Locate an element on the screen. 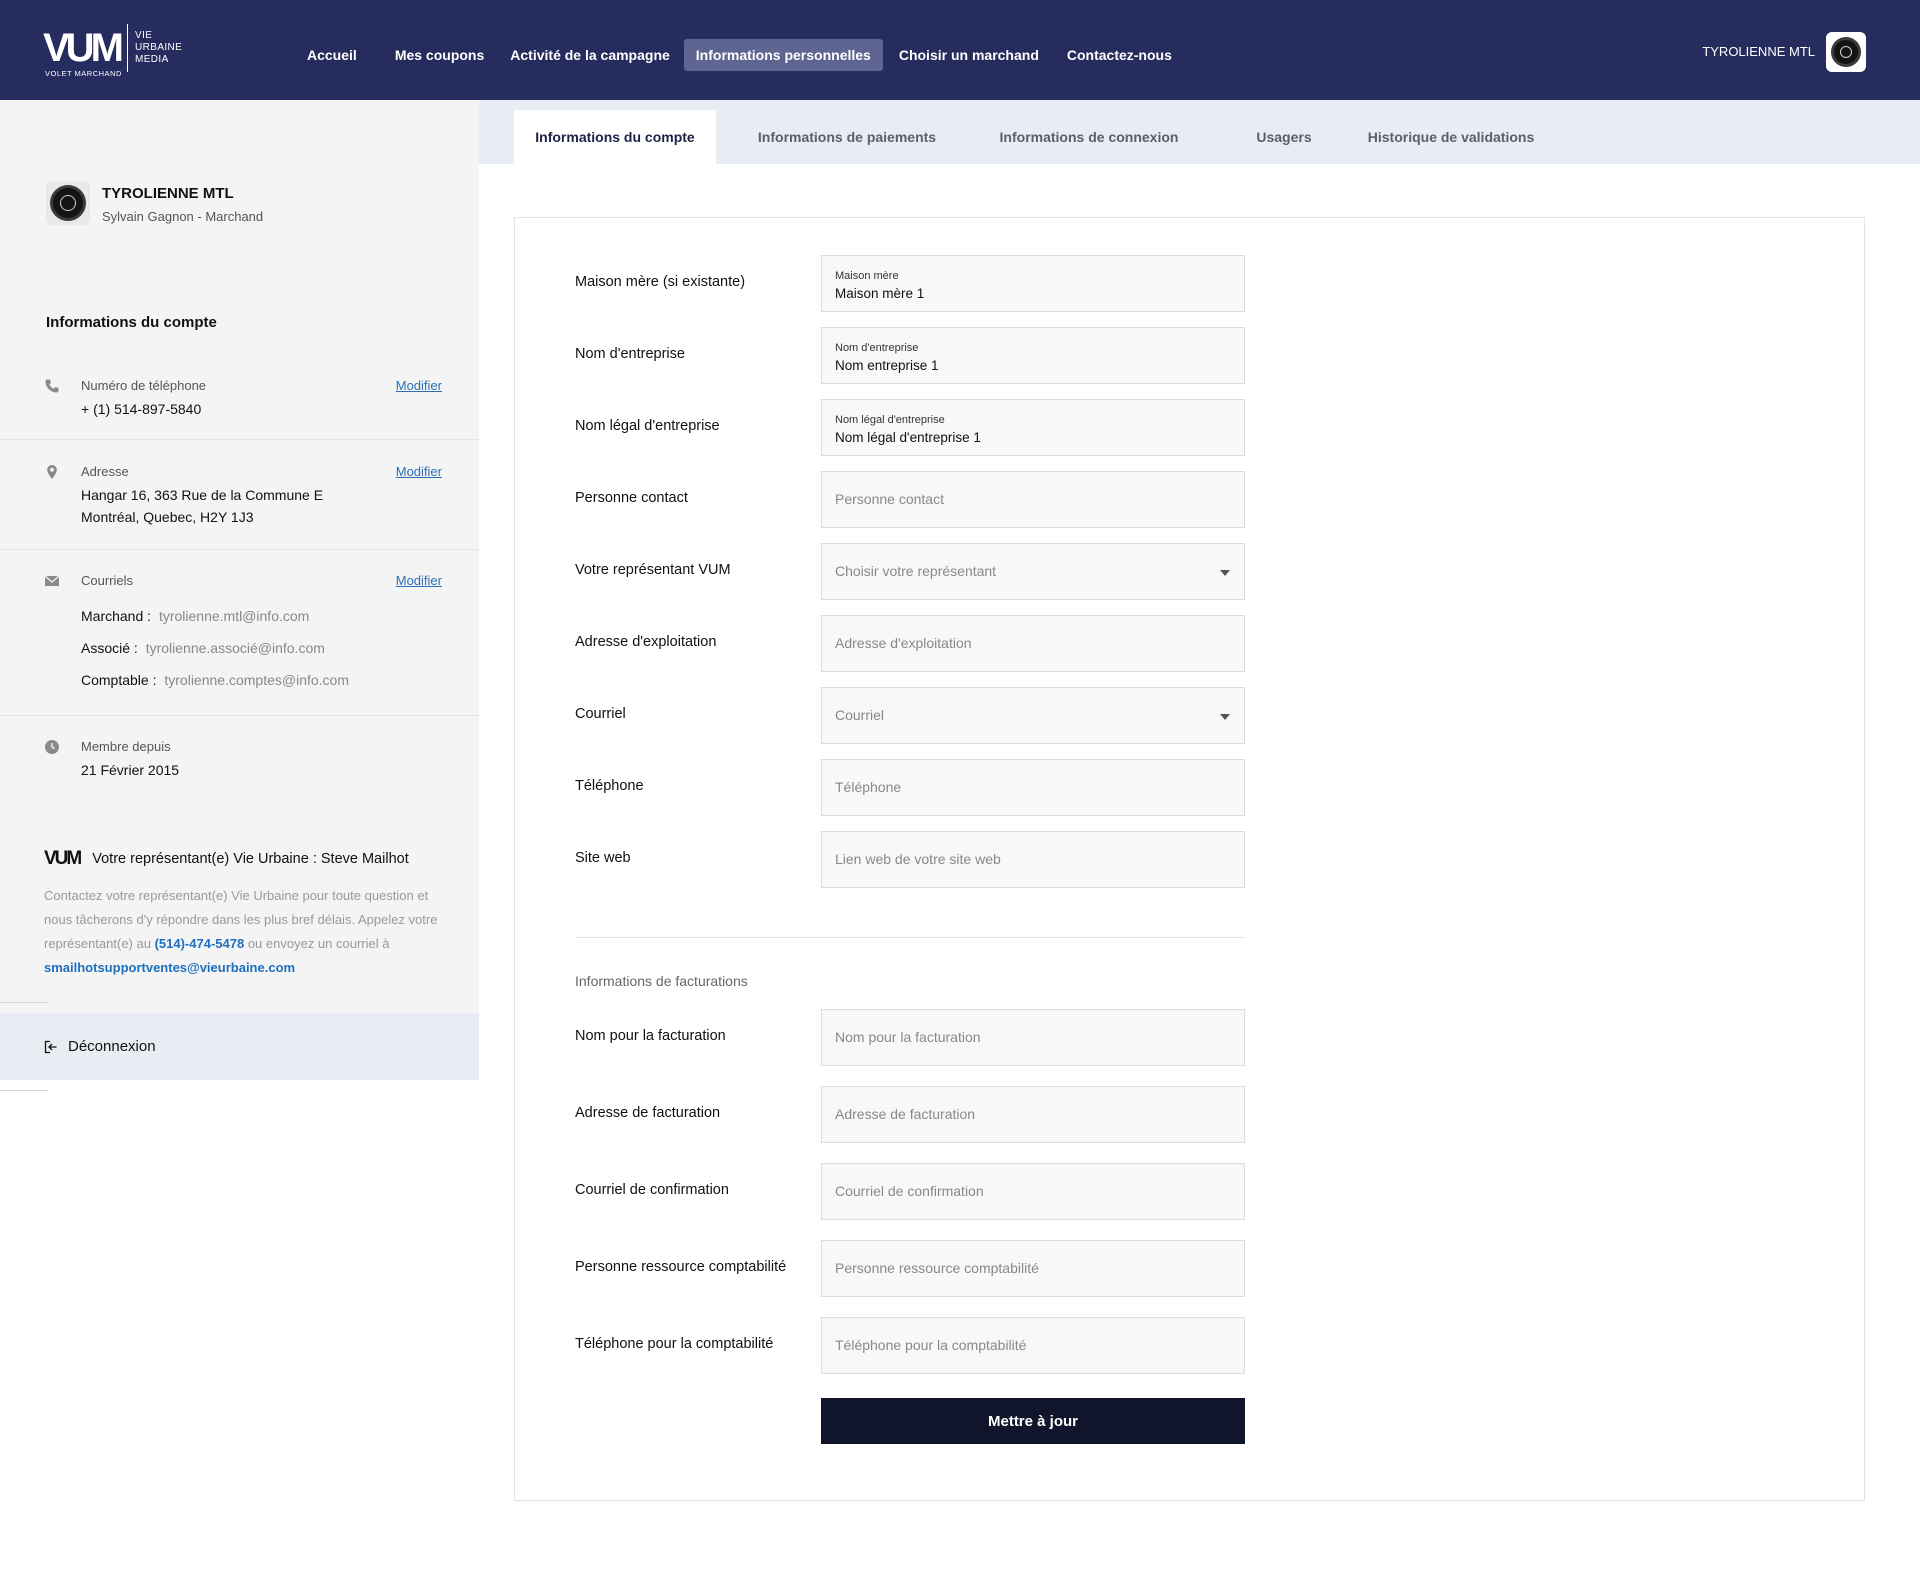  field-placeholder: Choisir votre représentant is located at coordinates (916, 571).